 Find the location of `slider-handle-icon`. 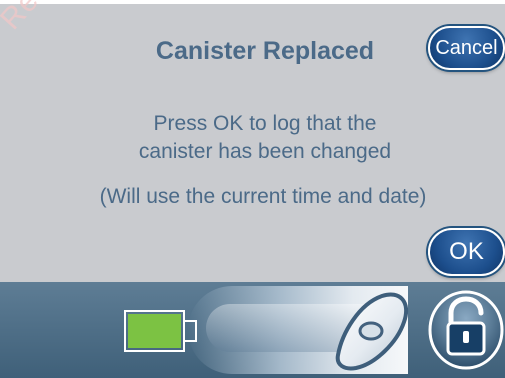

slider-handle-icon is located at coordinates (371, 330).